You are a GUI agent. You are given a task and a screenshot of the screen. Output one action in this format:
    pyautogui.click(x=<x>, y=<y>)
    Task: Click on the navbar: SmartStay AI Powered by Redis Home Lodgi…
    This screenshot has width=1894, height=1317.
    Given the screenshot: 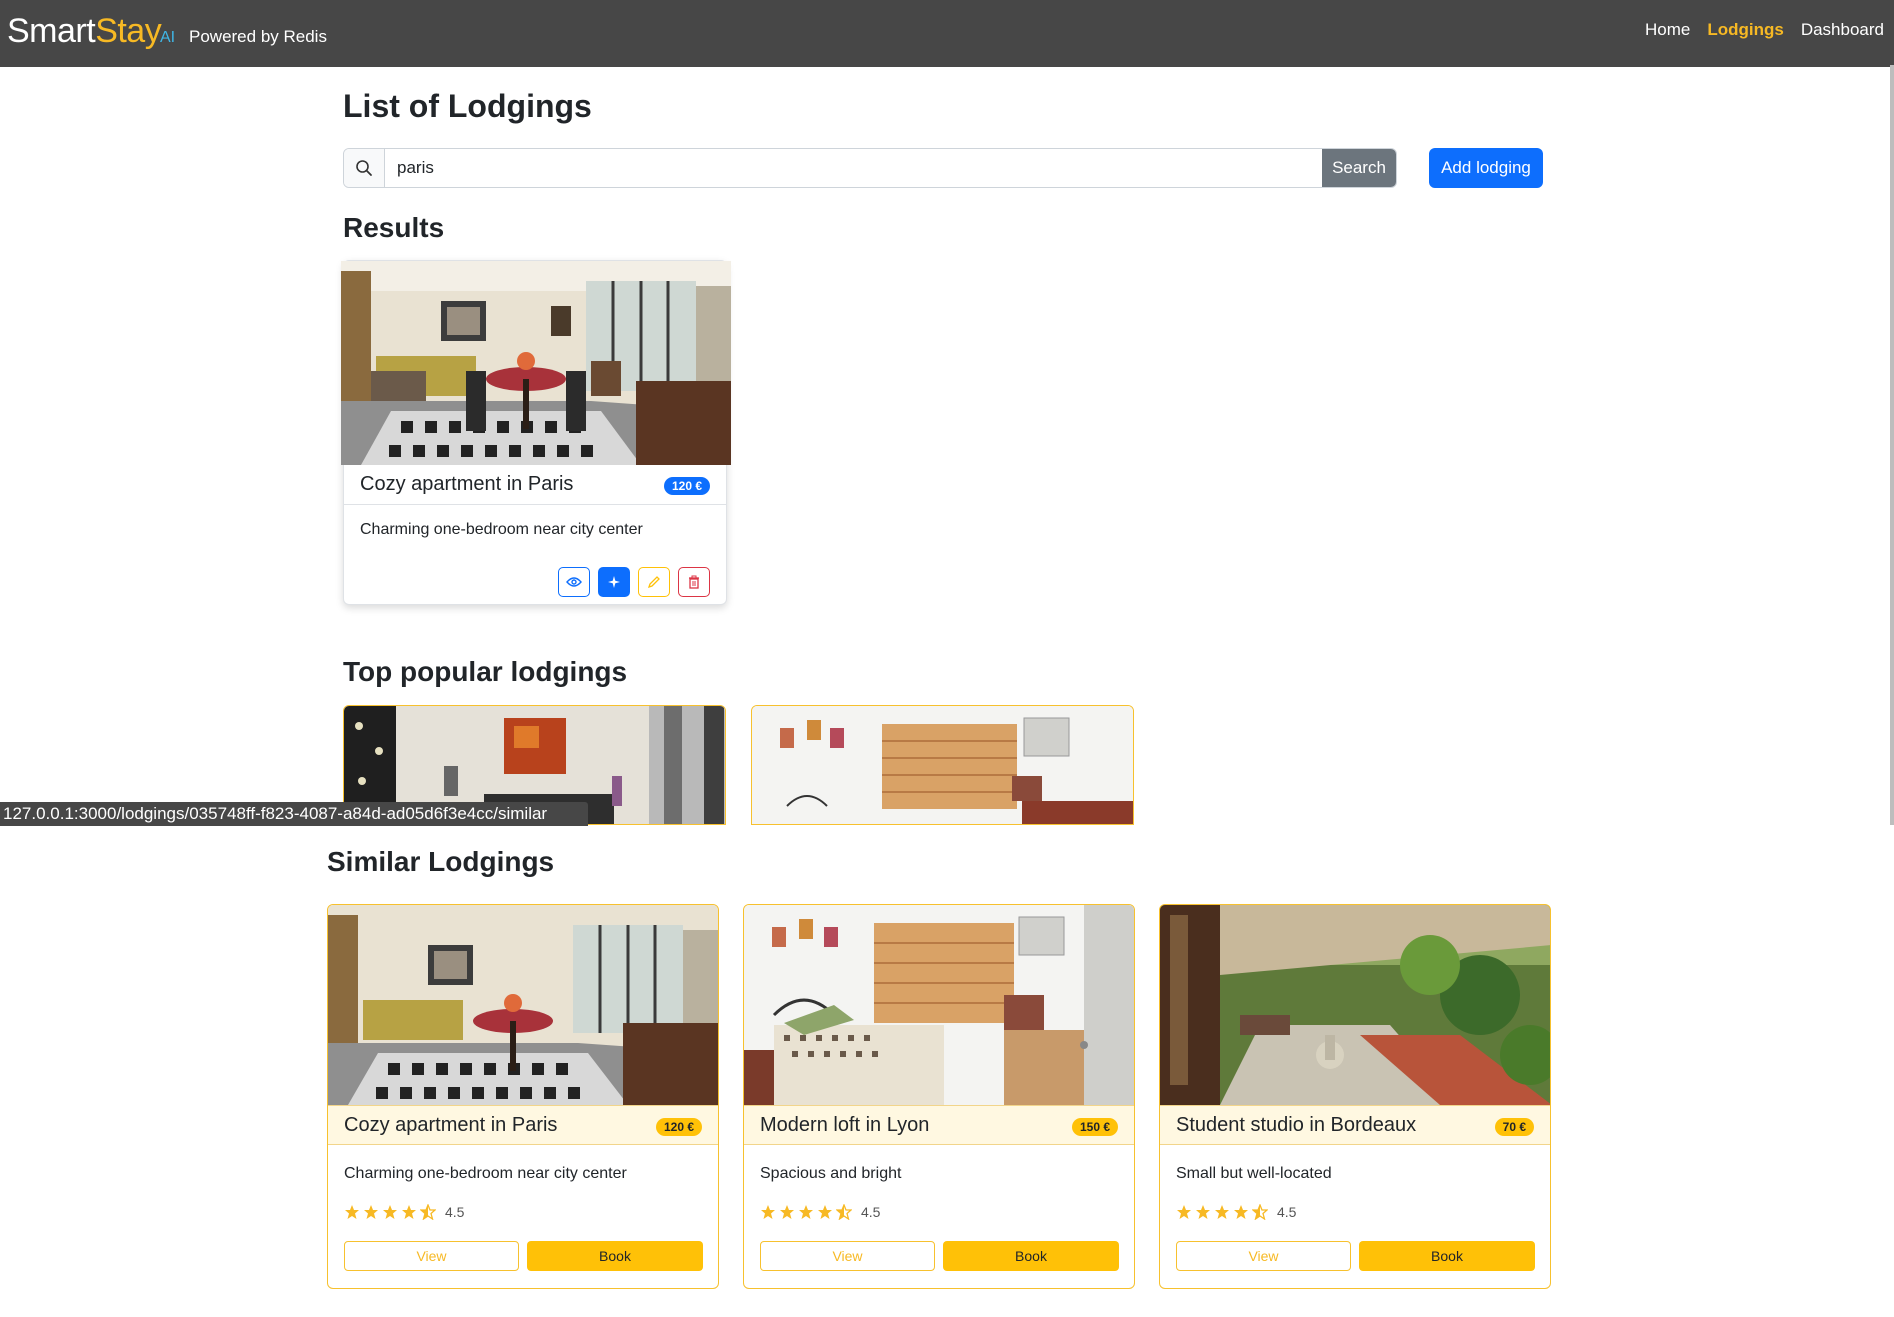 What is the action you would take?
    pyautogui.click(x=947, y=33)
    